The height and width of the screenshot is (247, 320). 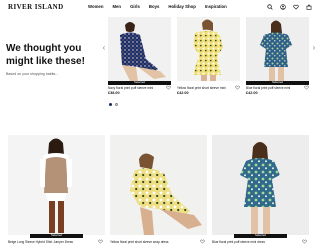 I want to click on brand-logo: RIVER ISLAND, so click(x=36, y=7).